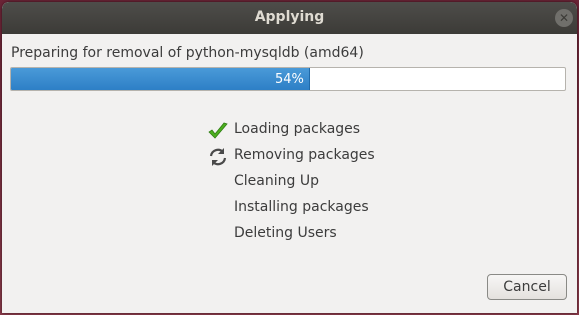 The image size is (579, 315). What do you see at coordinates (297, 129) in the screenshot?
I see `step-label: Loading packages` at bounding box center [297, 129].